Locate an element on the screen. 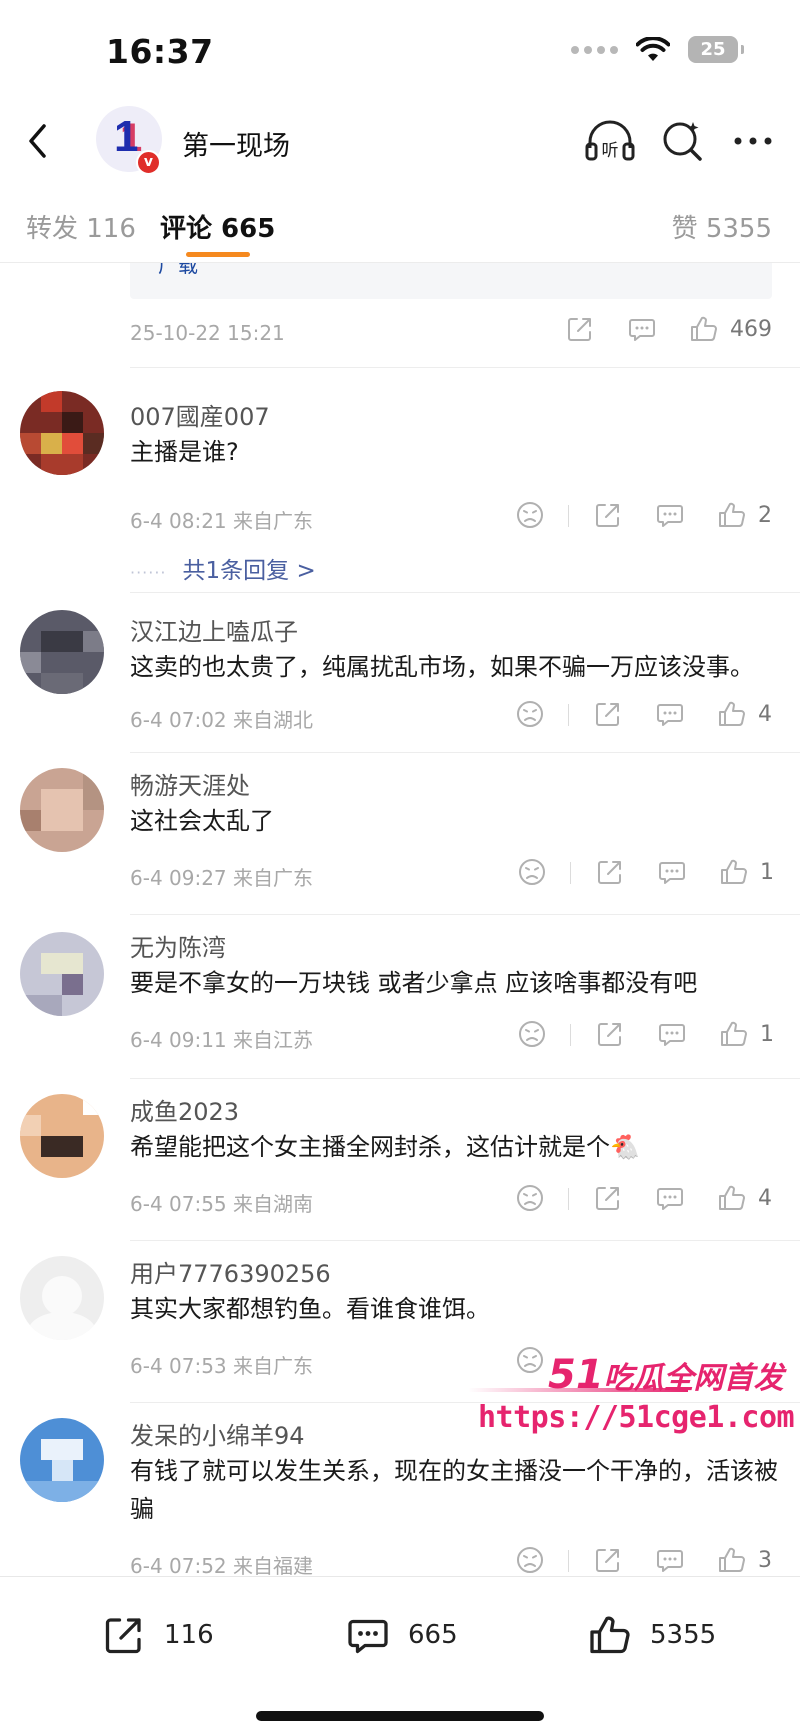 The image size is (800, 1736). commenter-name: 汉江边上嗑瓜子 is located at coordinates (214, 629).